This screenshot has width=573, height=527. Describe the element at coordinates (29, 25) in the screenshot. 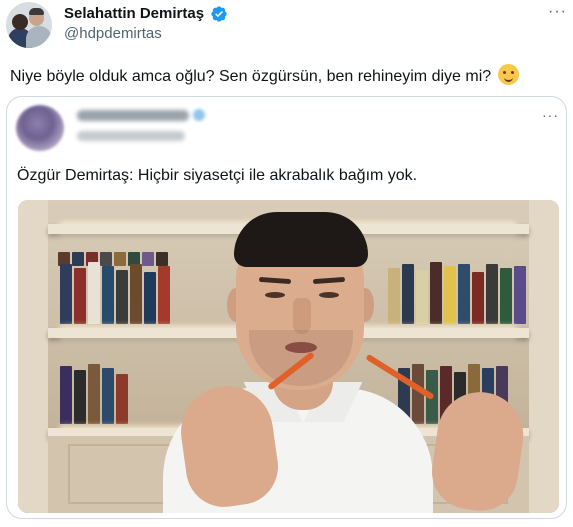

I see `author-avatar` at that location.